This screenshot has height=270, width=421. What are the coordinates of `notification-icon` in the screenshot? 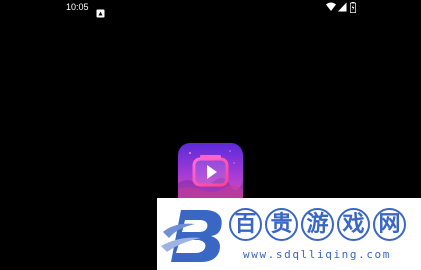 It's located at (100, 10).